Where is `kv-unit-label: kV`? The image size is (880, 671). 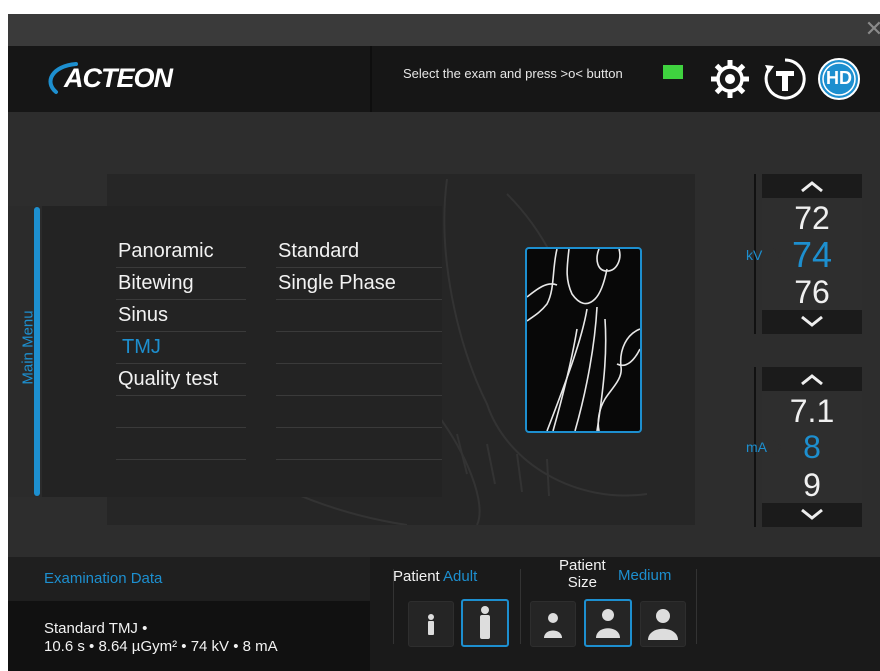
kv-unit-label: kV is located at coordinates (754, 255).